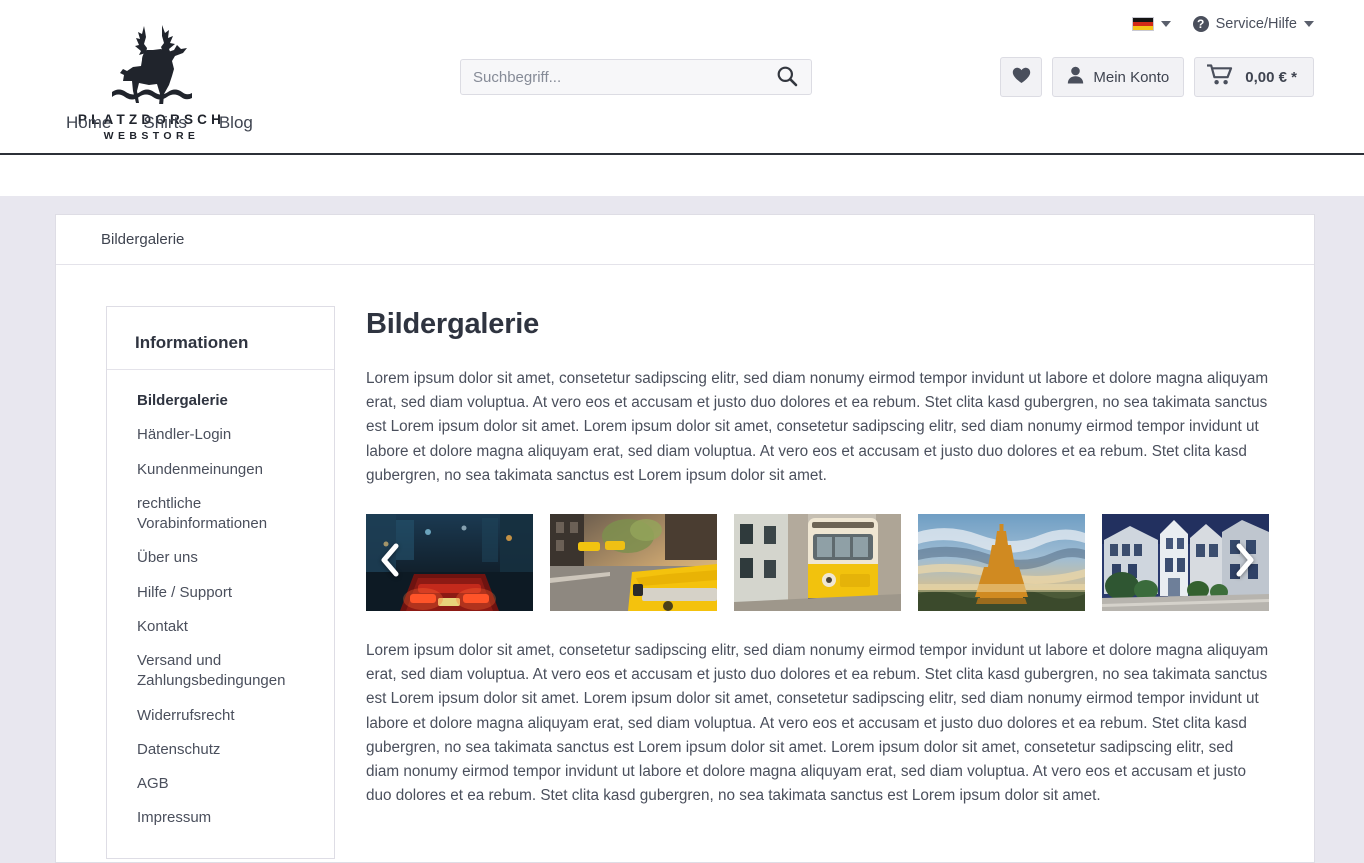  I want to click on language-selector, so click(1151, 24).